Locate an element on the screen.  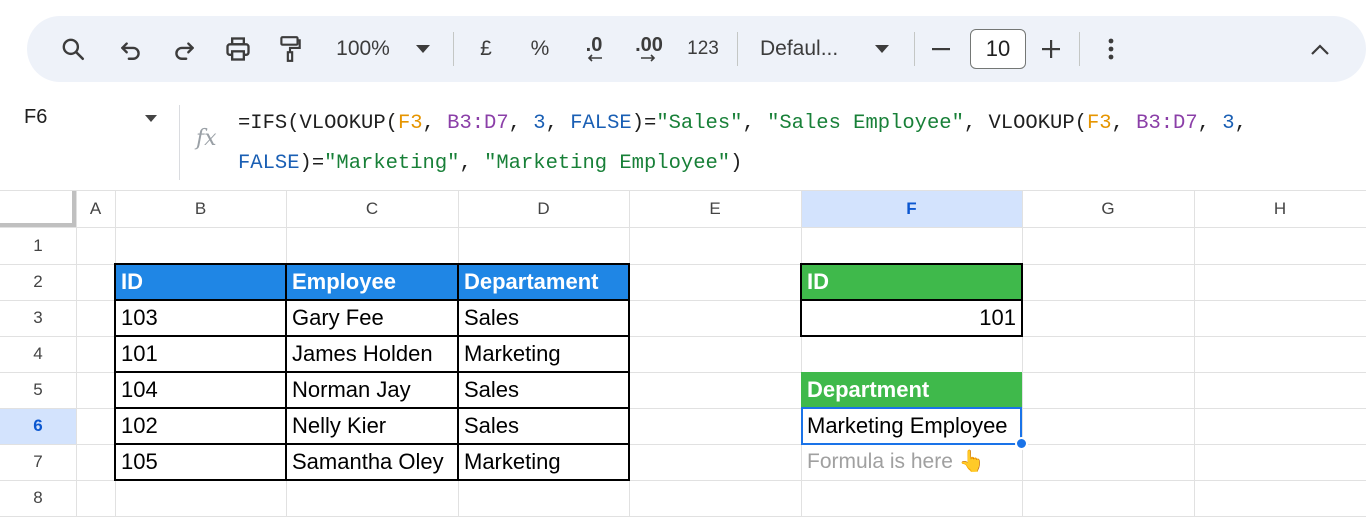
table-cell: Samantha Oley is located at coordinates (372, 462).